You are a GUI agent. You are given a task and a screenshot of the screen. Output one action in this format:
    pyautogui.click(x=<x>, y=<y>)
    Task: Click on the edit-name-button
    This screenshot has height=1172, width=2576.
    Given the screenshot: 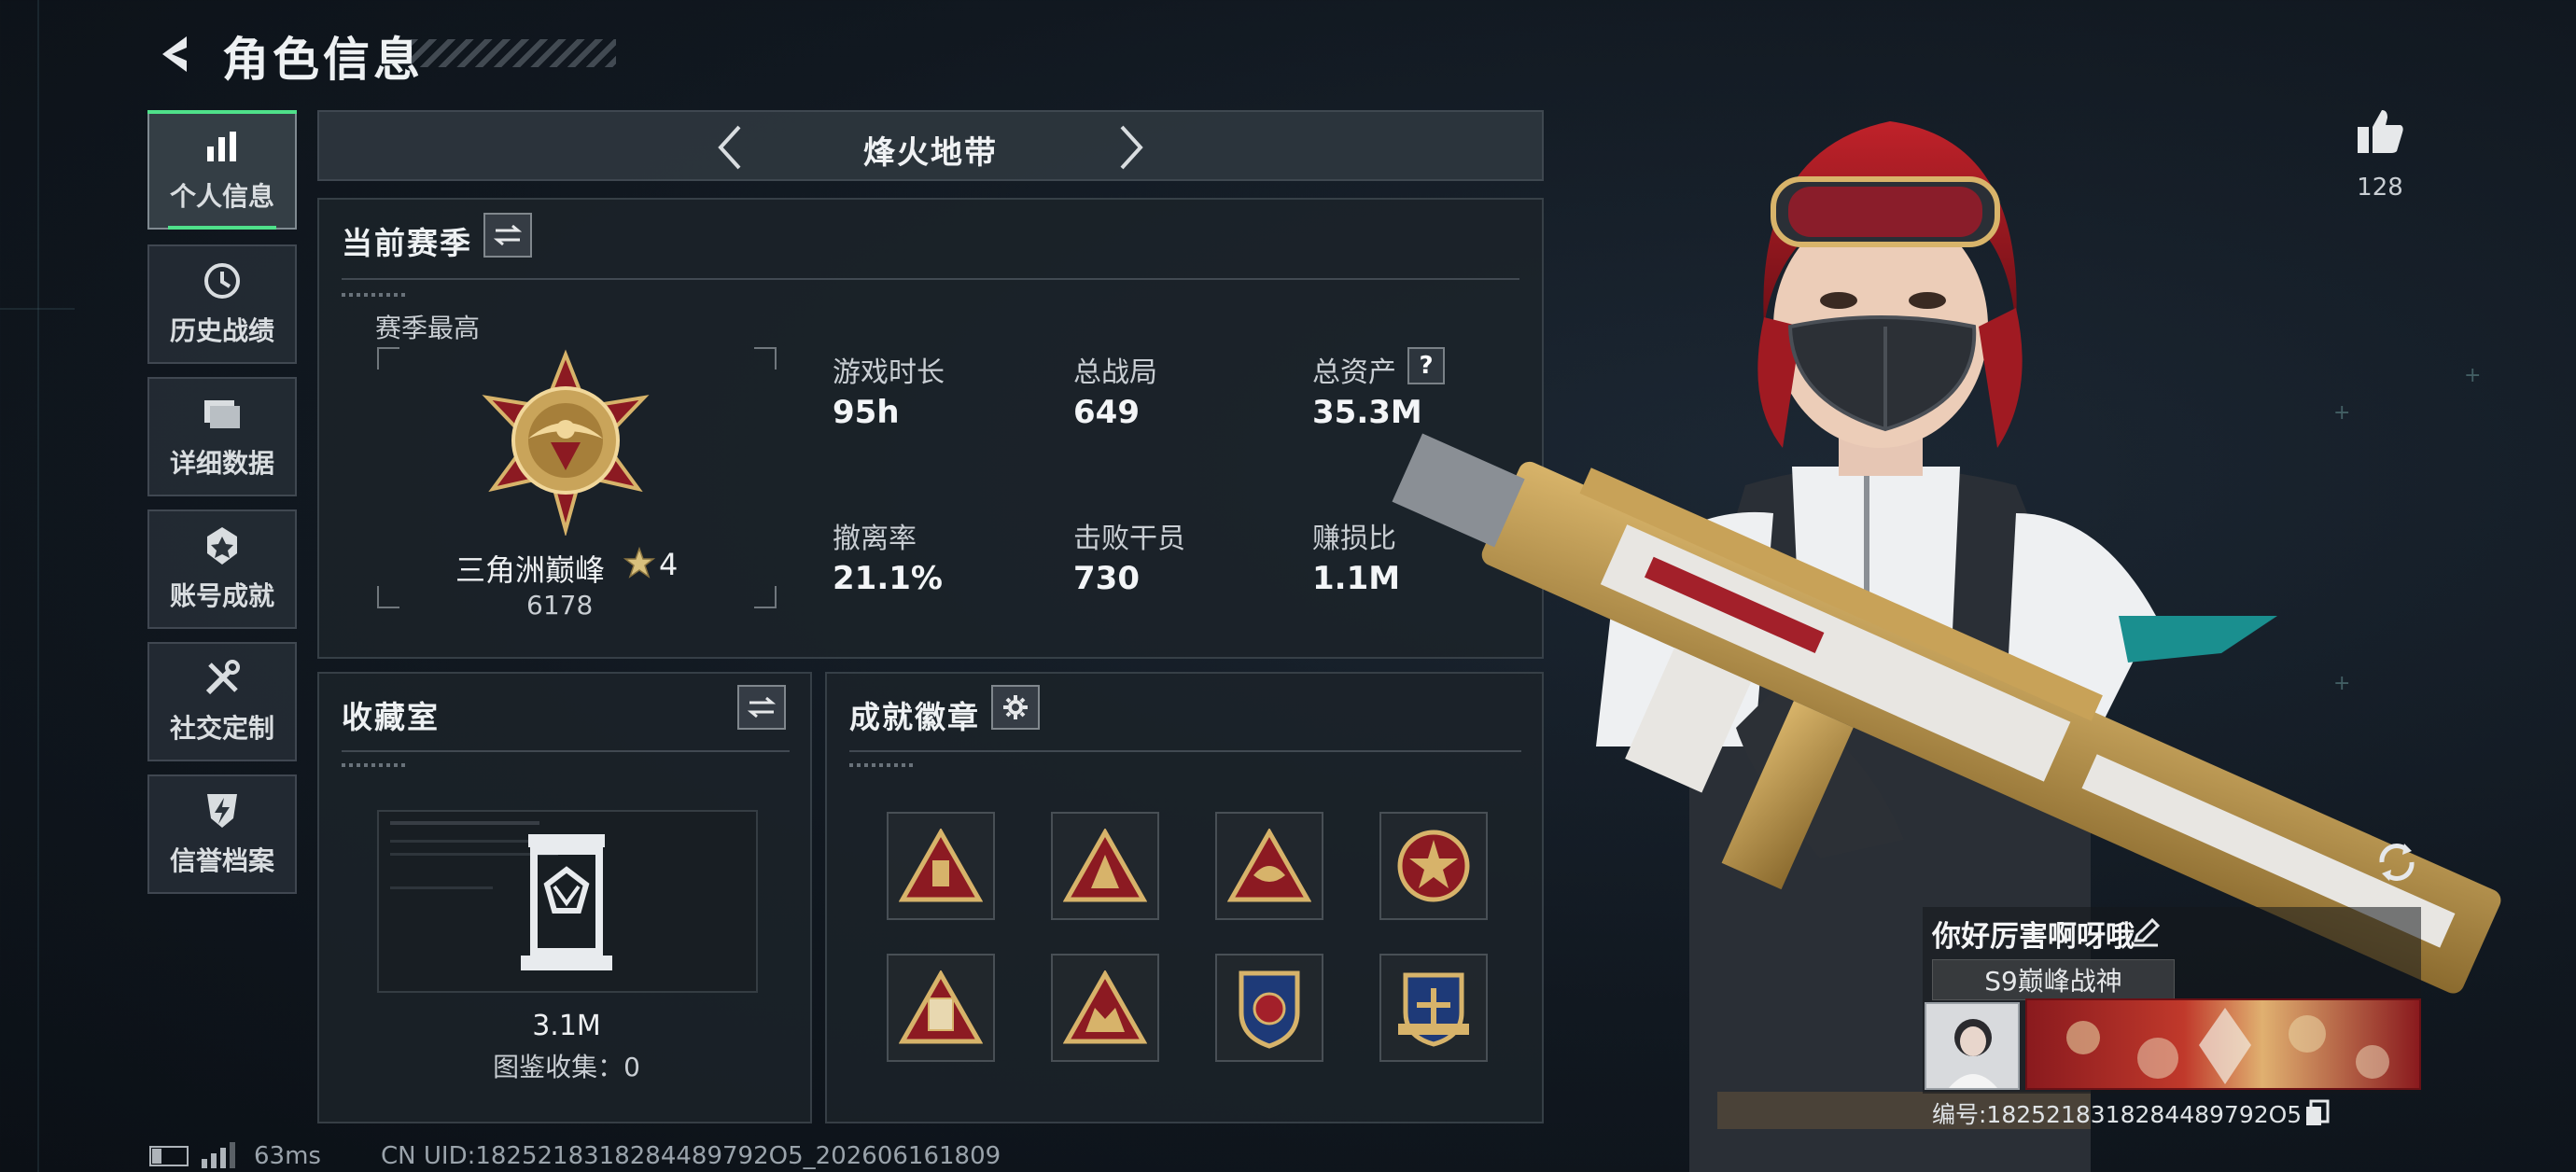 What is the action you would take?
    pyautogui.click(x=2146, y=932)
    